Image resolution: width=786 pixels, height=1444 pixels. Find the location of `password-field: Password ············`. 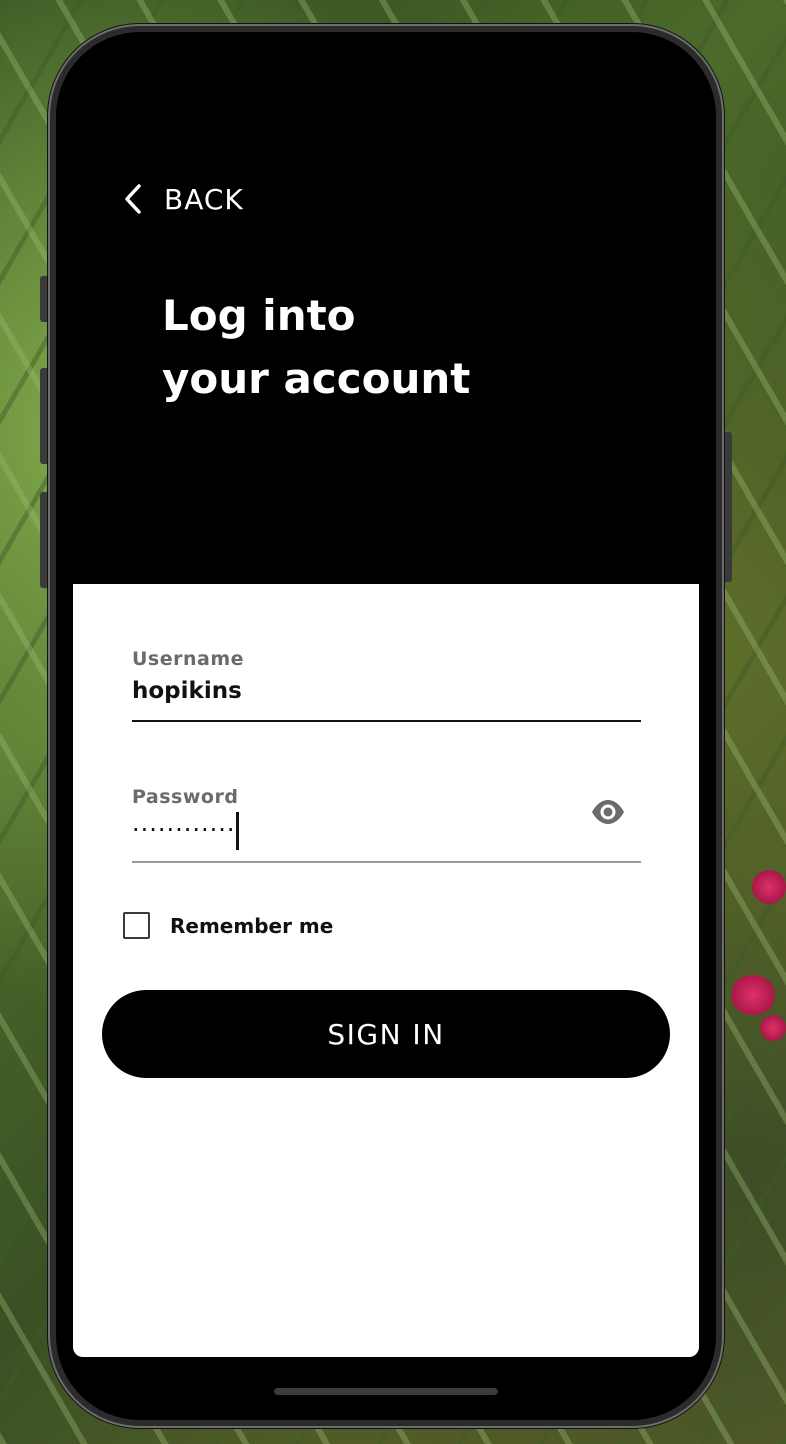

password-field: Password ············ is located at coordinates (386, 824).